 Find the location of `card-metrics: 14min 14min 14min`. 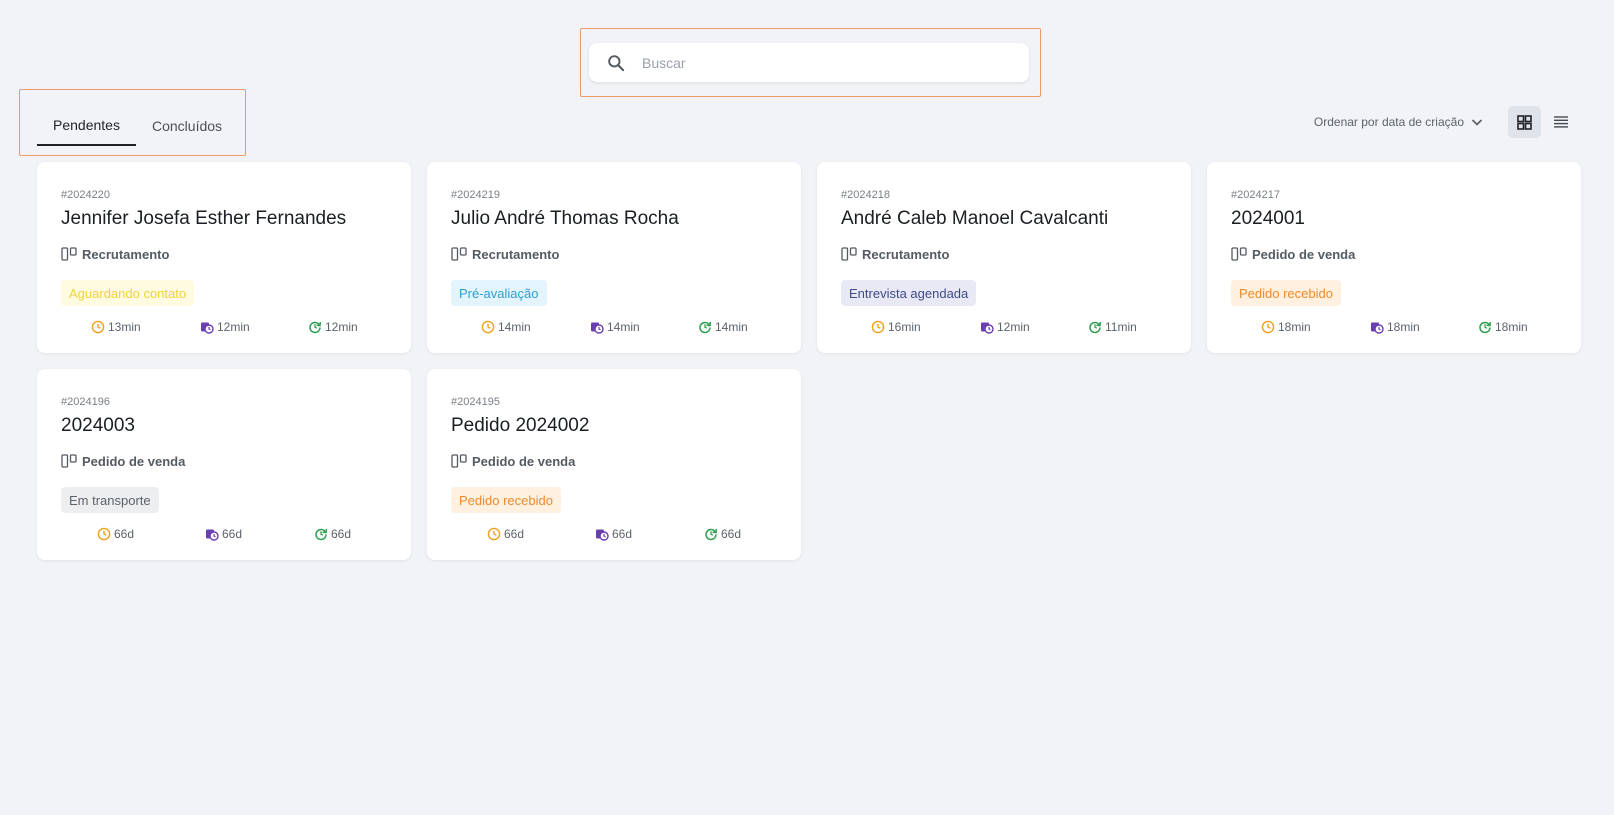

card-metrics: 14min 14min 14min is located at coordinates (614, 328).